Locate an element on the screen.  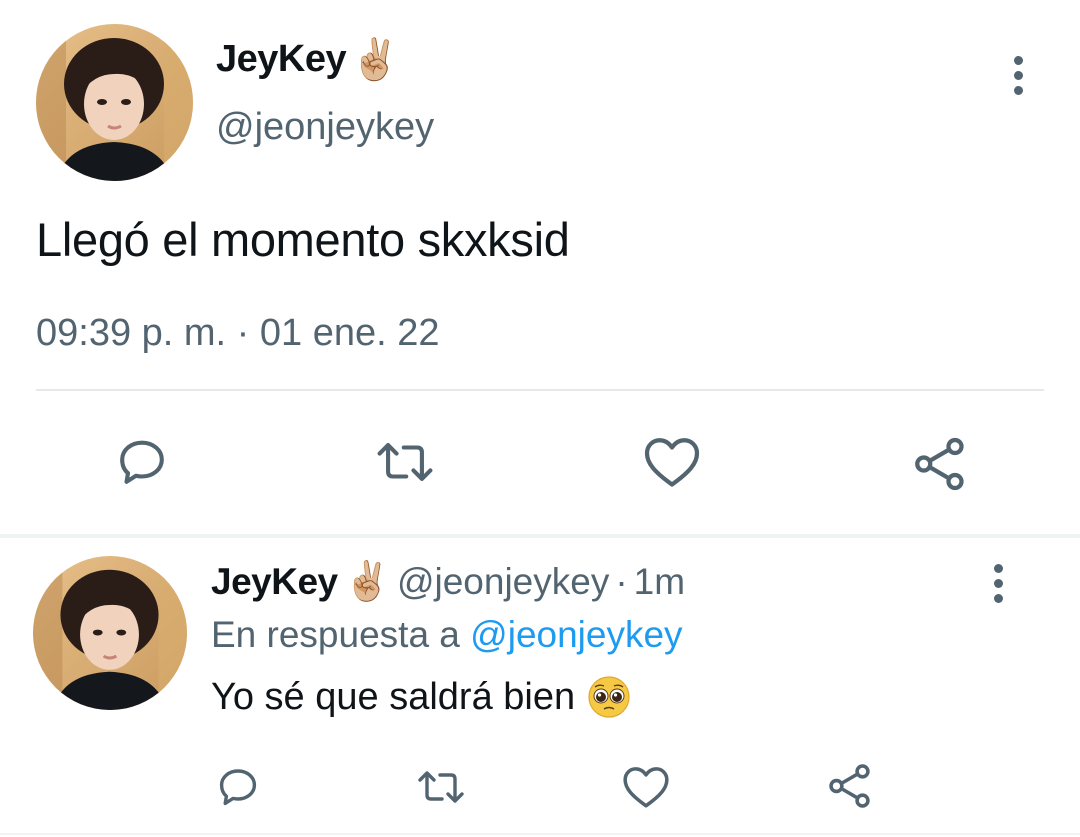
author-handle: @jeonjeykey is located at coordinates (325, 127).